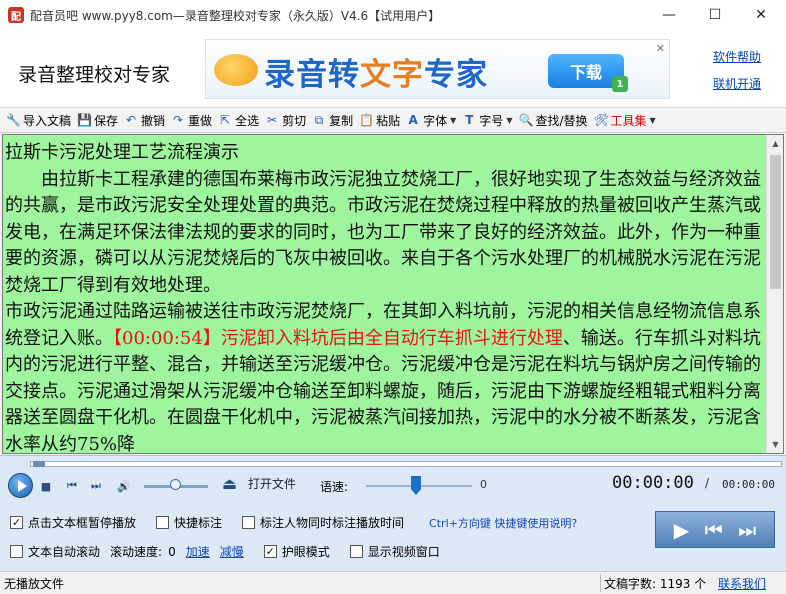 This screenshot has height=594, width=786. What do you see at coordinates (270, 551) in the screenshot?
I see `eye-mode-checkbox: ✓` at bounding box center [270, 551].